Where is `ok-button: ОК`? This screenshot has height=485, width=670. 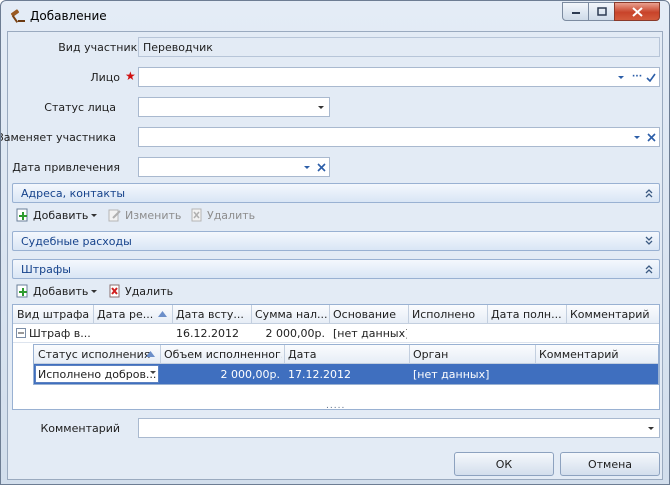
ok-button: ОК is located at coordinates (504, 464).